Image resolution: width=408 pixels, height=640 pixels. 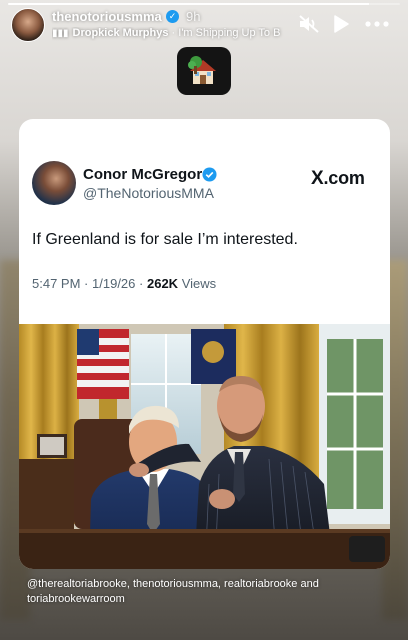 What do you see at coordinates (107, 16) in the screenshot?
I see `username: thenotoriousmma` at bounding box center [107, 16].